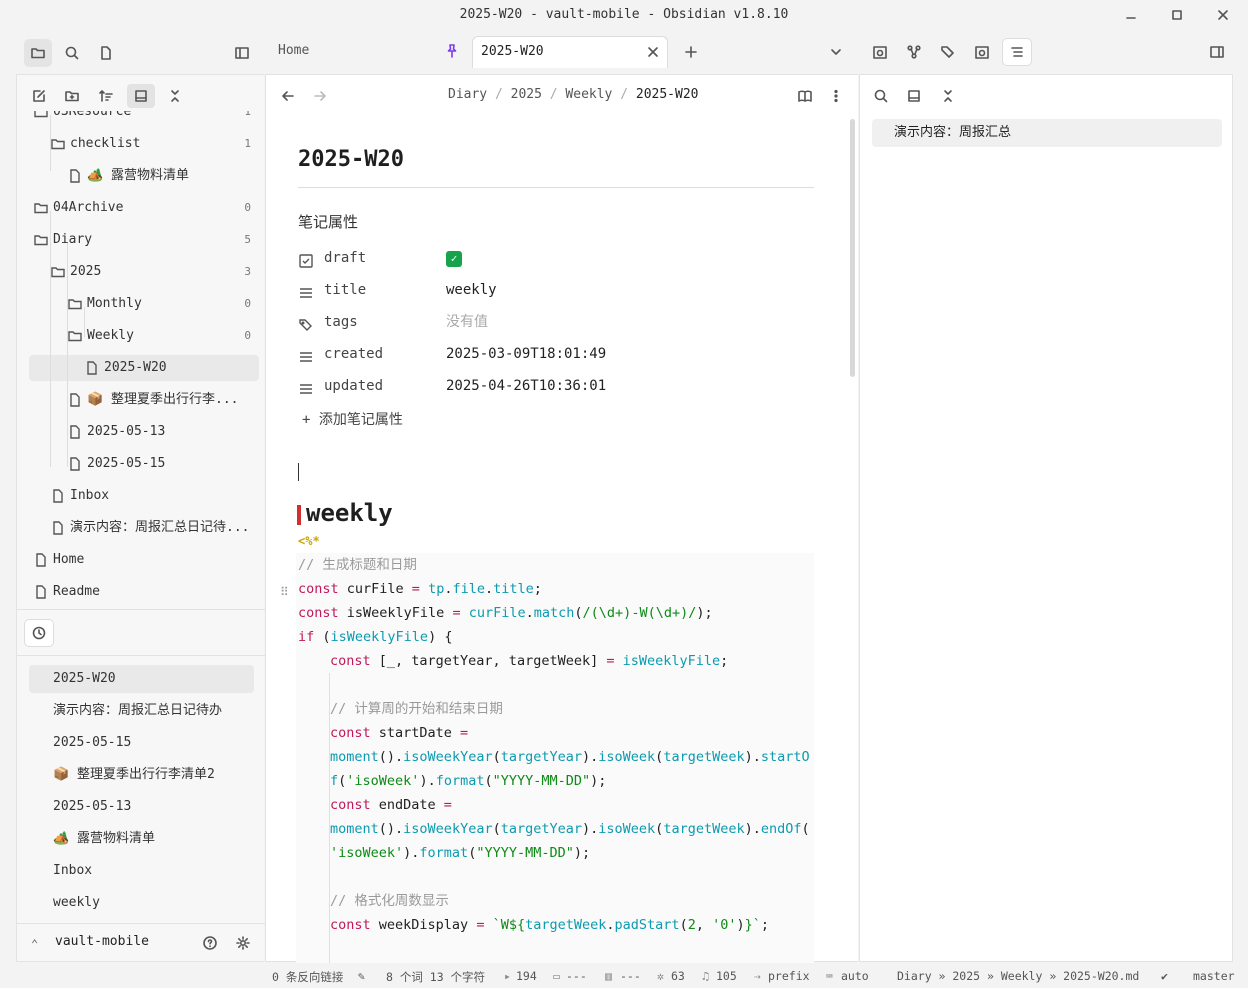 Image resolution: width=1248 pixels, height=988 pixels. I want to click on property-row: tags 没有值, so click(558, 322).